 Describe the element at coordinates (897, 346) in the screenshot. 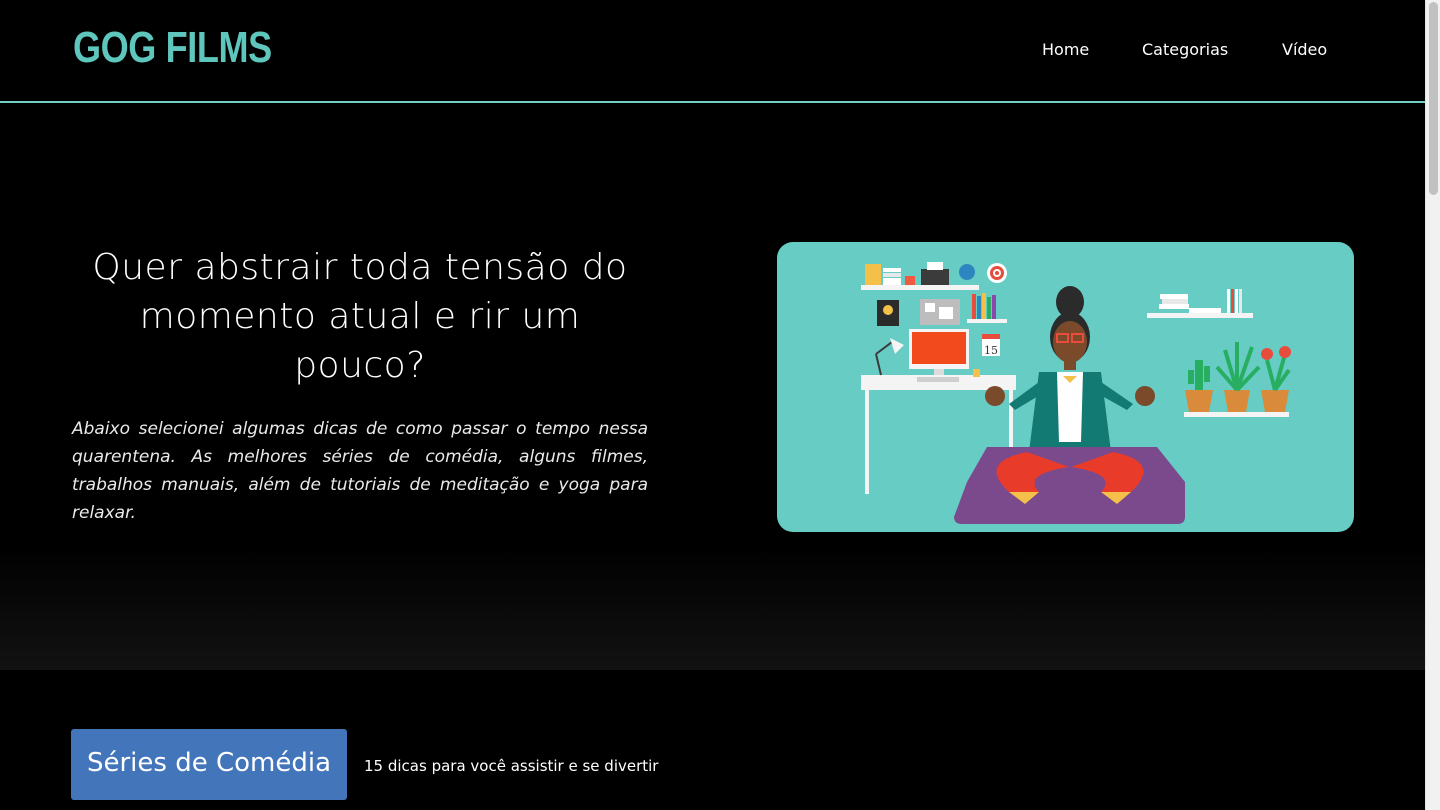

I see `desk-lamp-icon` at that location.